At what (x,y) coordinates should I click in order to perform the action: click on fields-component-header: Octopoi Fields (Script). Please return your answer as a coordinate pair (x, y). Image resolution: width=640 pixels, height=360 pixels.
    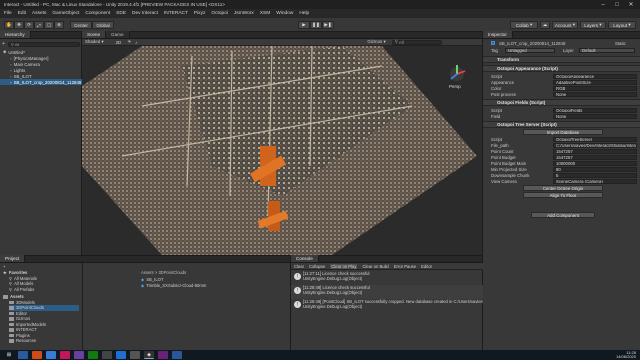
    Looking at the image, I should click on (561, 102).